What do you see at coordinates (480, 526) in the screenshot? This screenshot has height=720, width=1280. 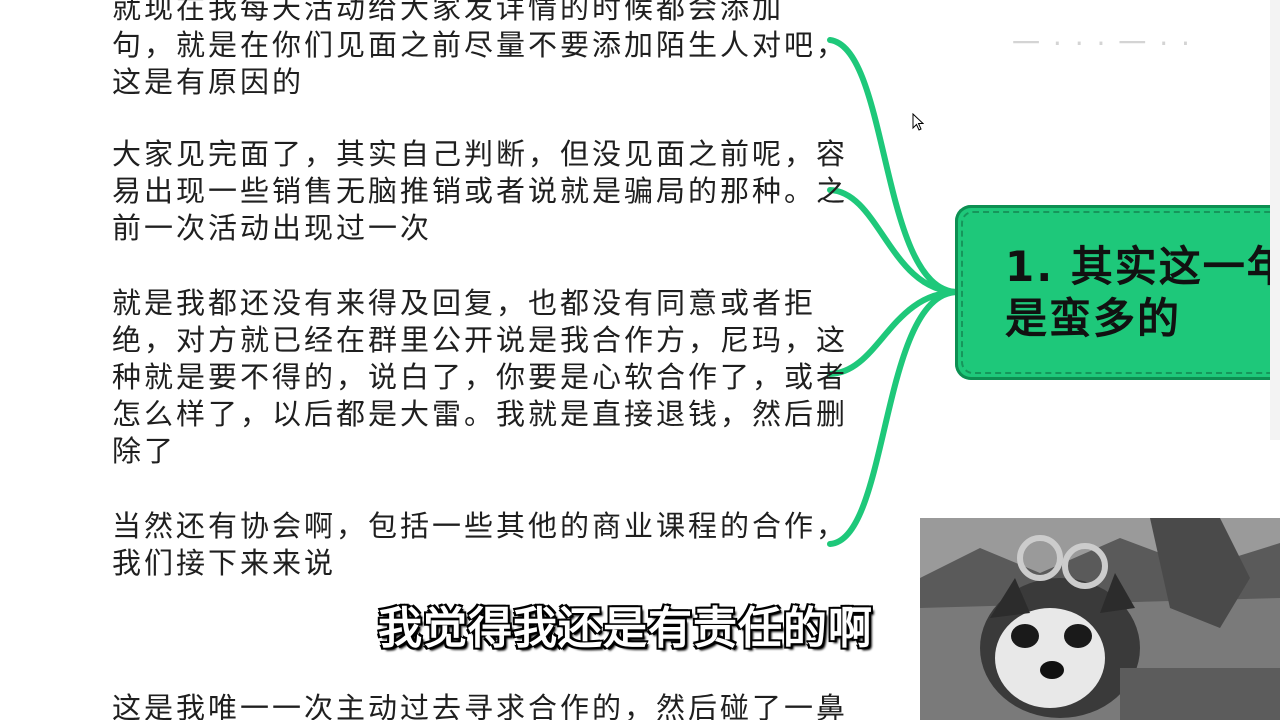 I see `note-line: 当然还有协会啊，包括一些其他的商业课程的合作，` at bounding box center [480, 526].